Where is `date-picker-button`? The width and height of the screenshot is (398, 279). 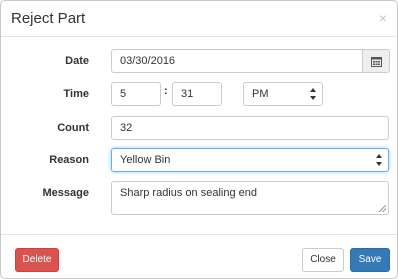
date-picker-button is located at coordinates (376, 61).